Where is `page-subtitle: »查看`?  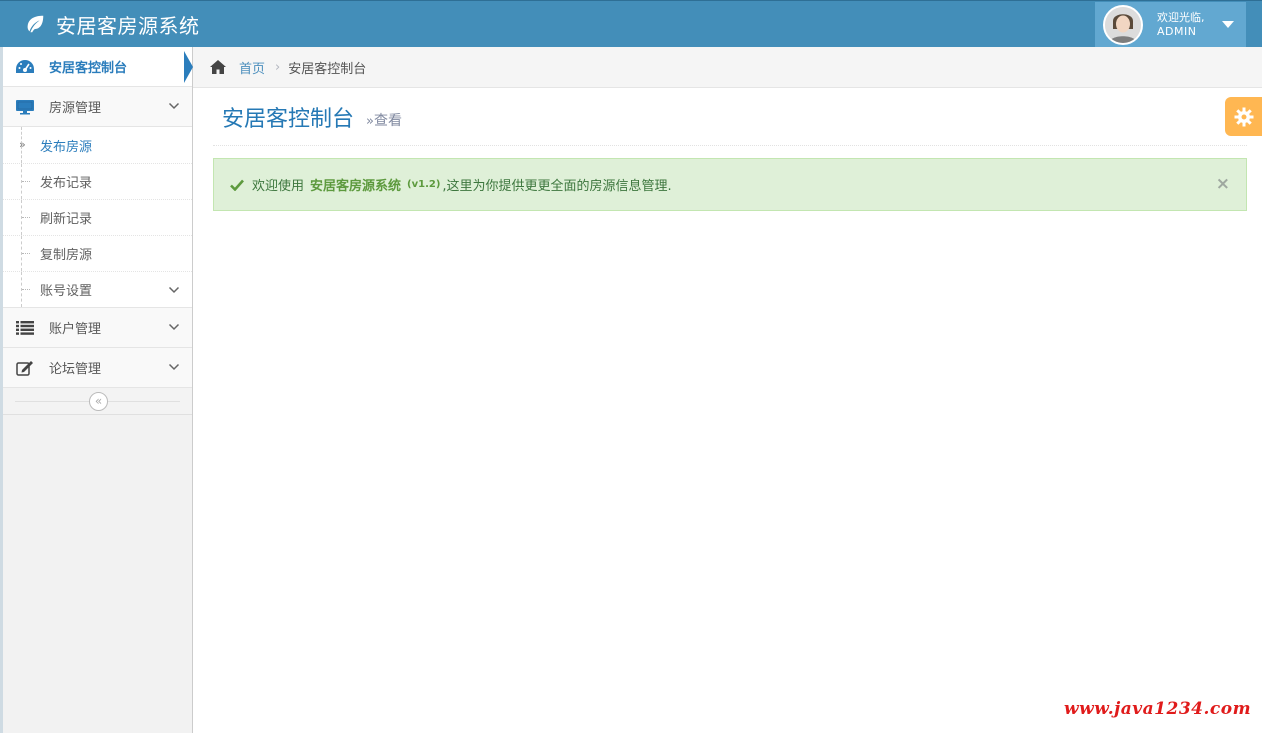
page-subtitle: »查看 is located at coordinates (384, 120).